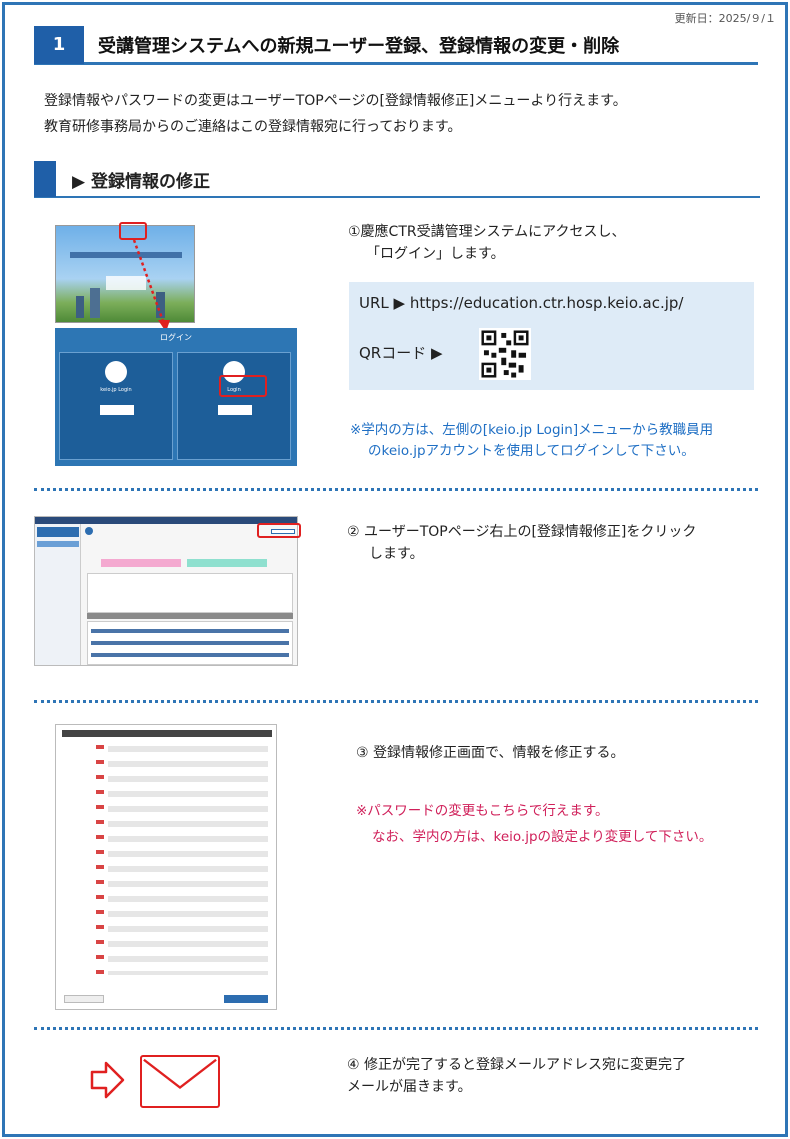  What do you see at coordinates (117, 410) in the screenshot?
I see `keio-login-button` at bounding box center [117, 410].